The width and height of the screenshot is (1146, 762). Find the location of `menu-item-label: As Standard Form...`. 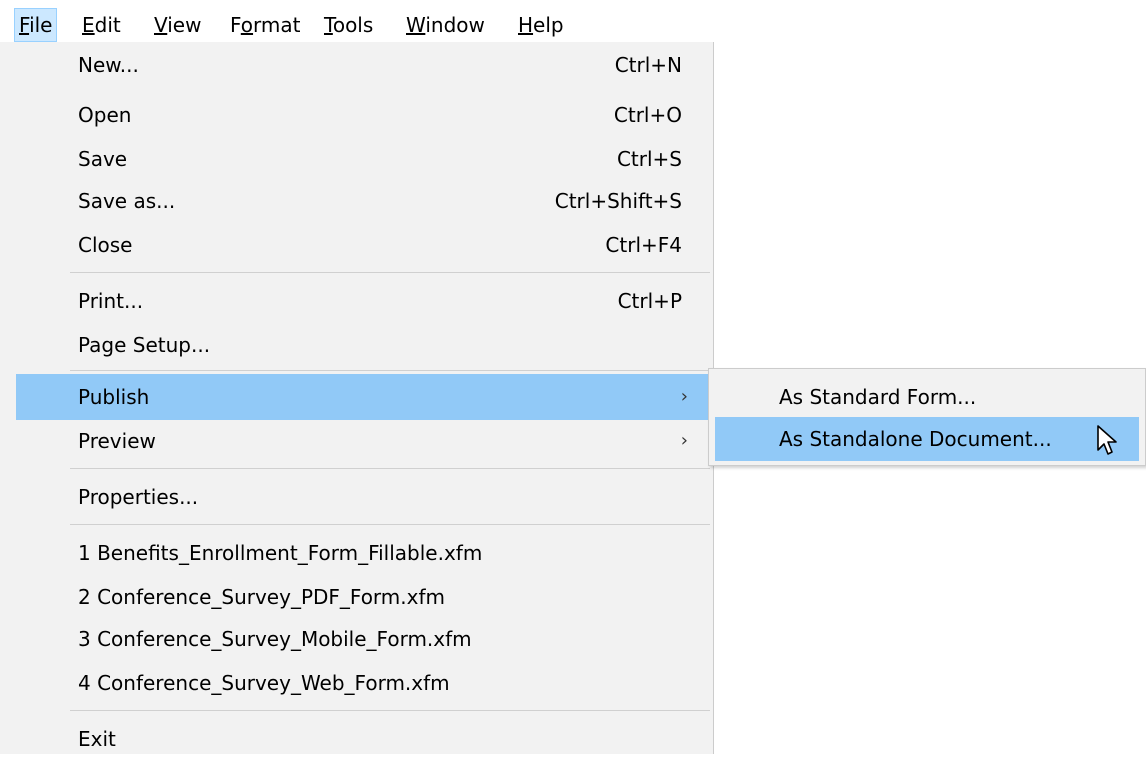

menu-item-label: As Standard Form... is located at coordinates (878, 397).